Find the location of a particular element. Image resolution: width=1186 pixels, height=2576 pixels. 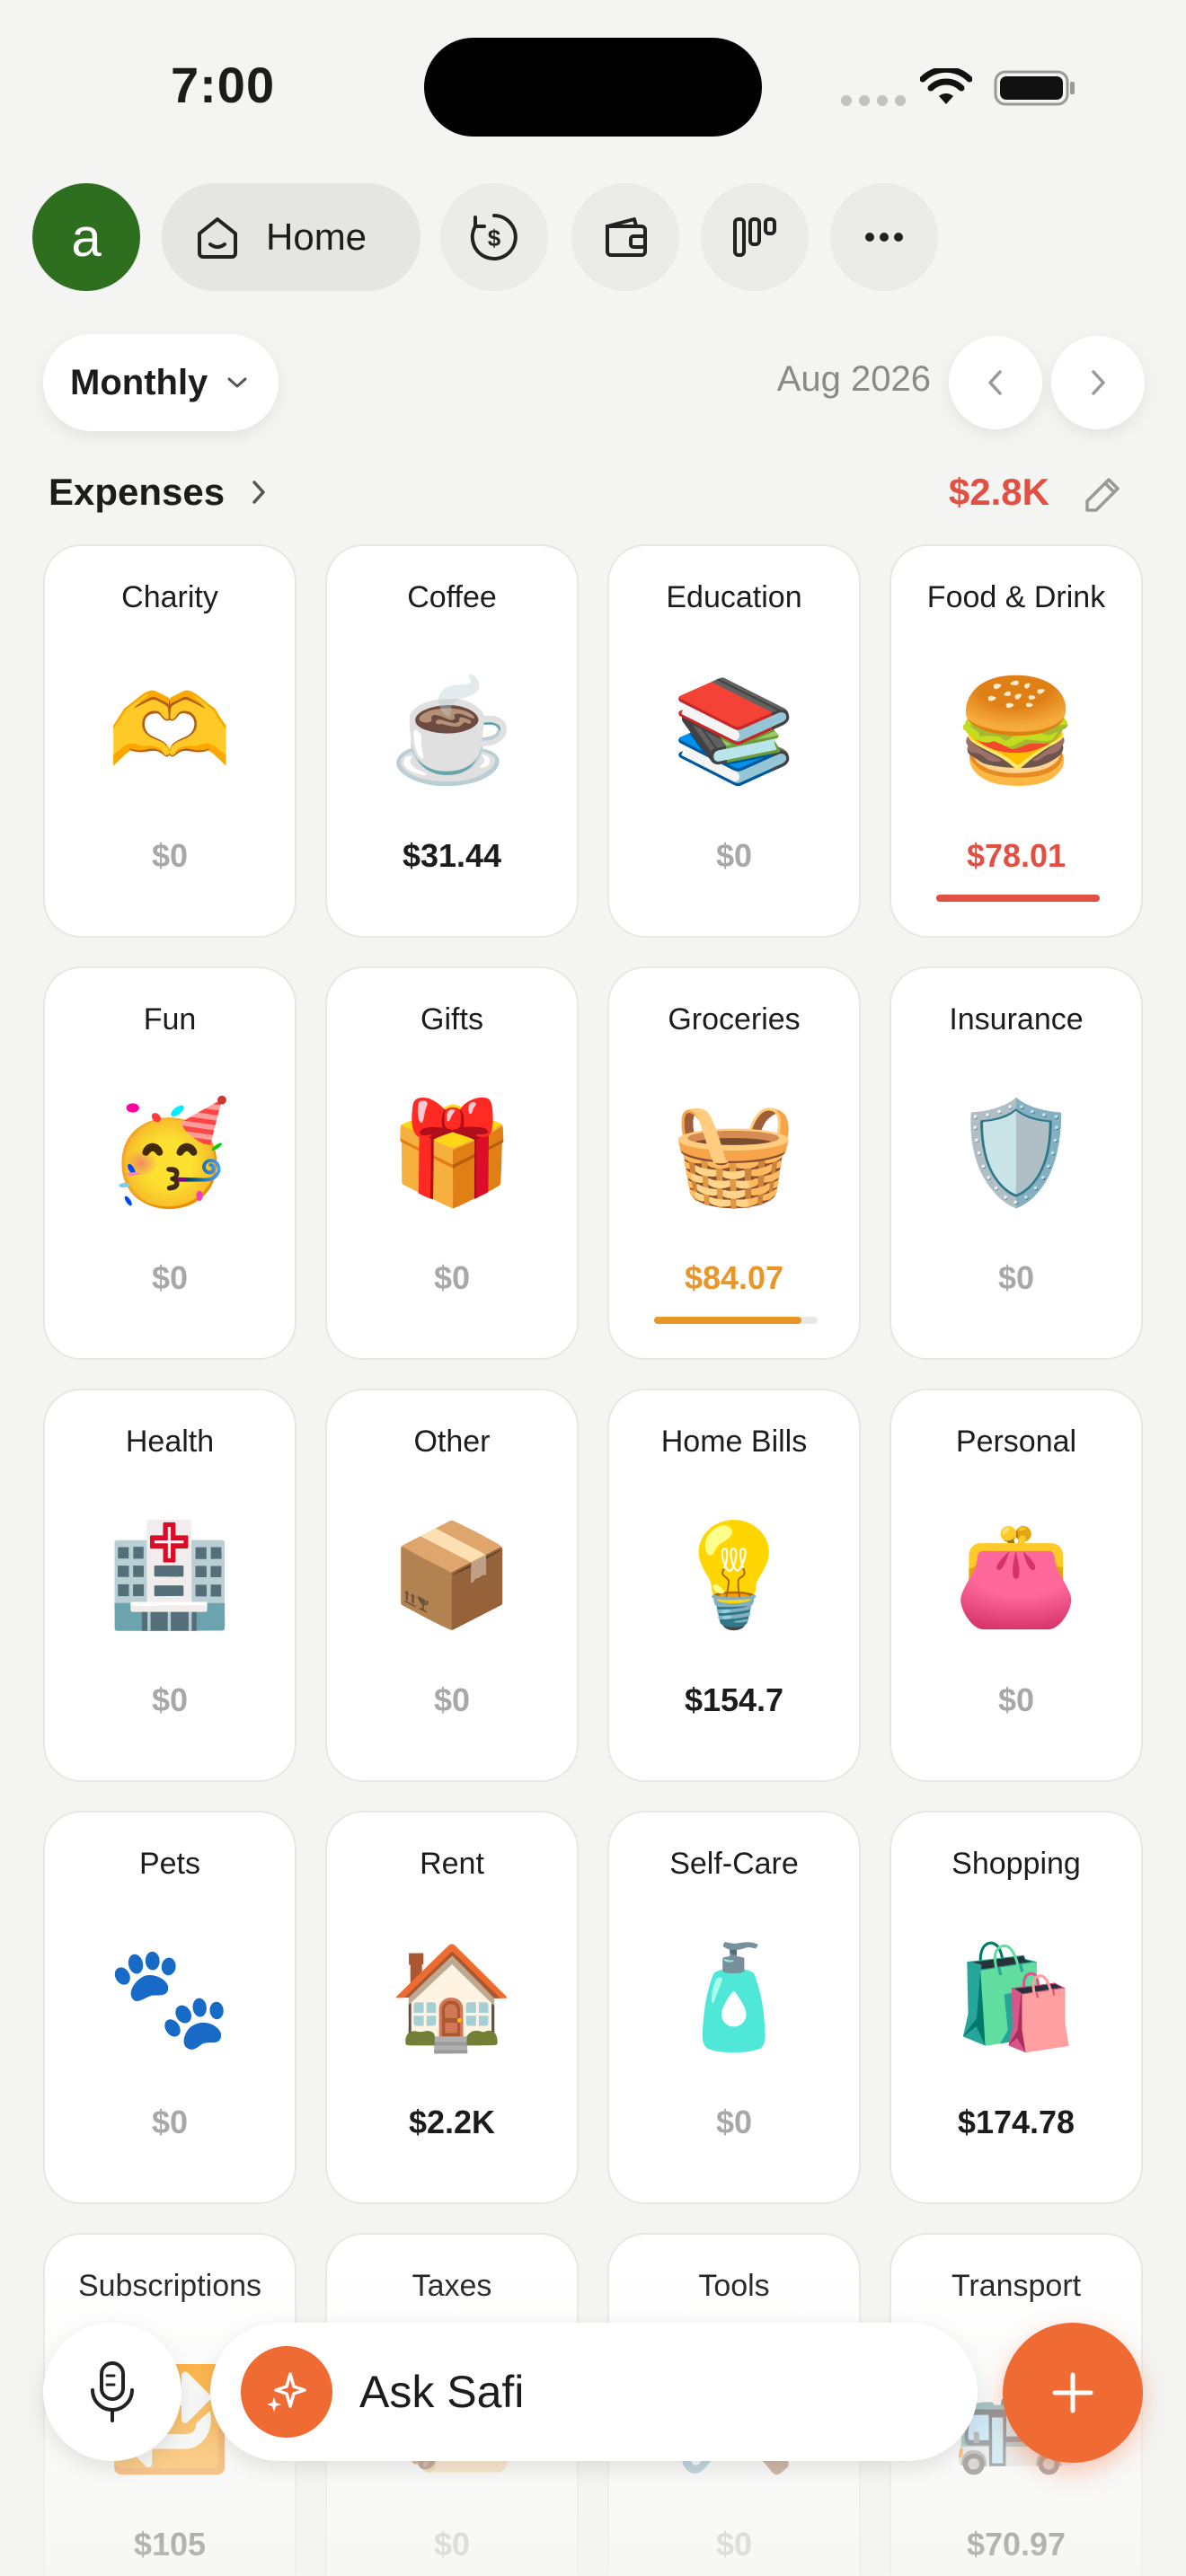

chevron-left-icon is located at coordinates (995, 382).